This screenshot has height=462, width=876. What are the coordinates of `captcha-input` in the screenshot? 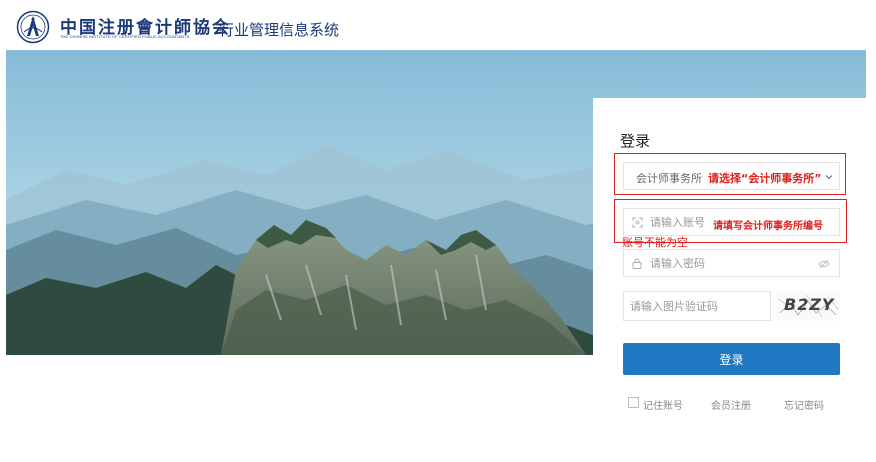 It's located at (697, 306).